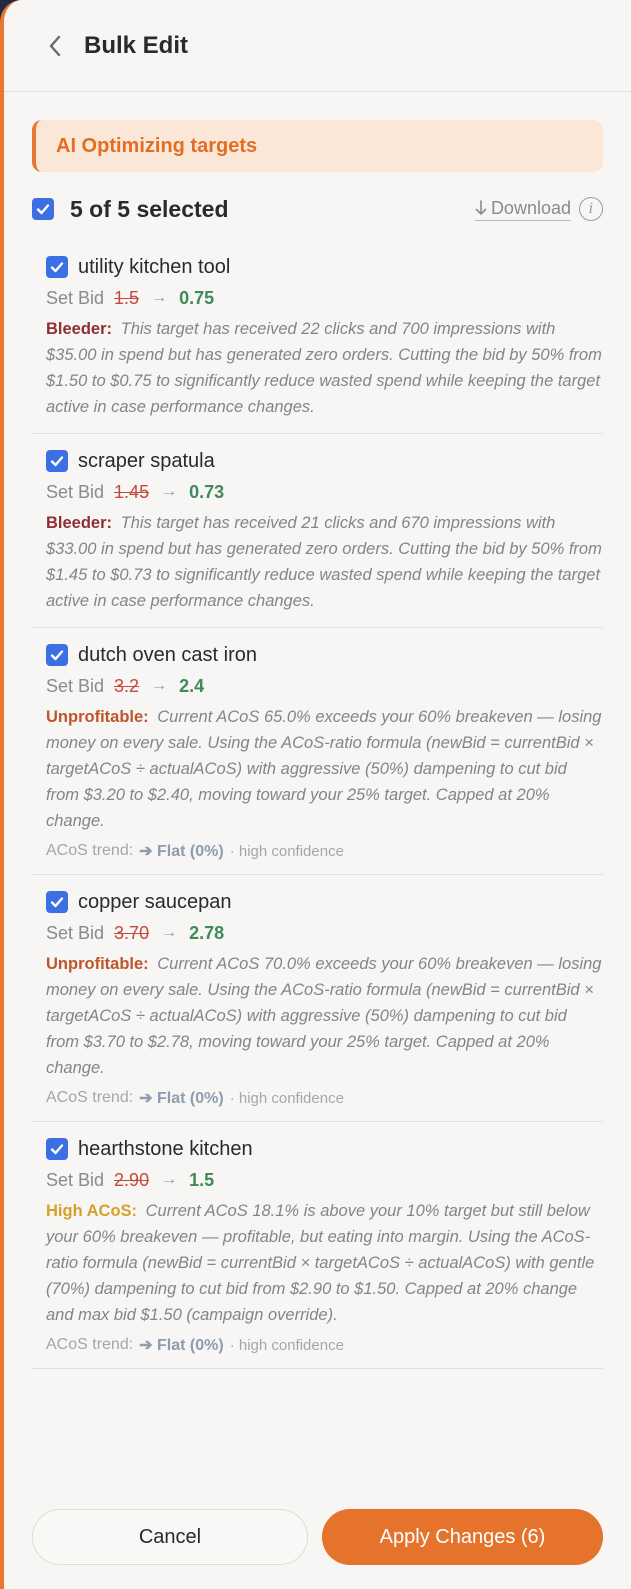  Describe the element at coordinates (149, 208) in the screenshot. I see `selection-count: 5 of 5 selected` at that location.